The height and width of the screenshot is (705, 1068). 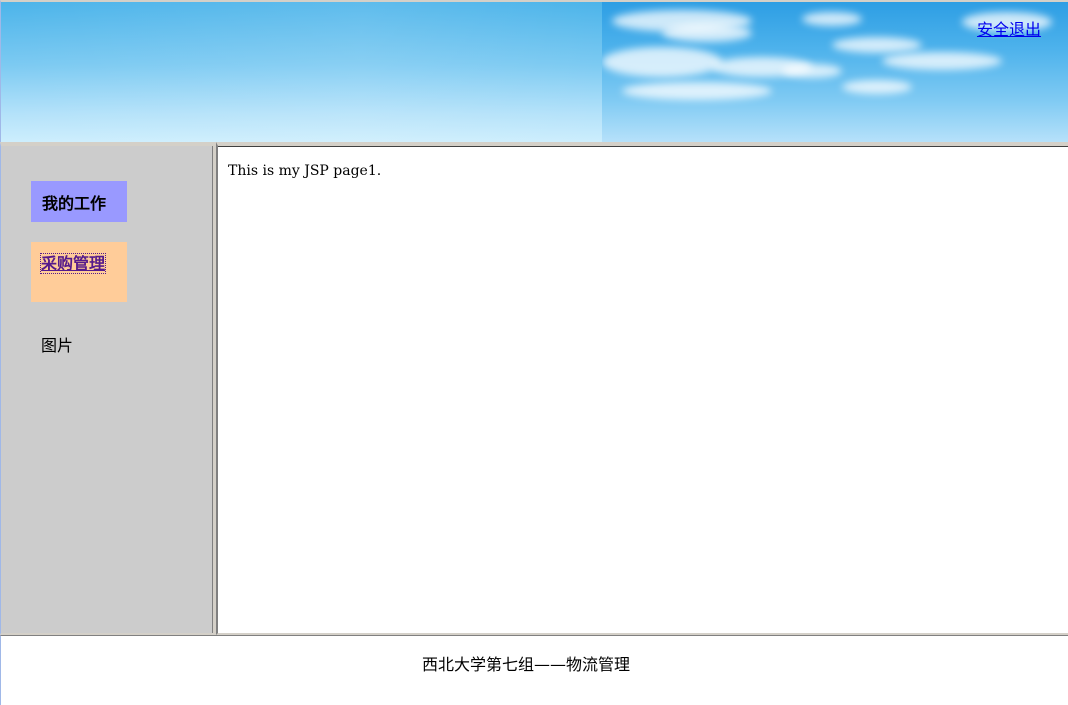 I want to click on sidebar-item-my-work: 我的工作, so click(x=79, y=201).